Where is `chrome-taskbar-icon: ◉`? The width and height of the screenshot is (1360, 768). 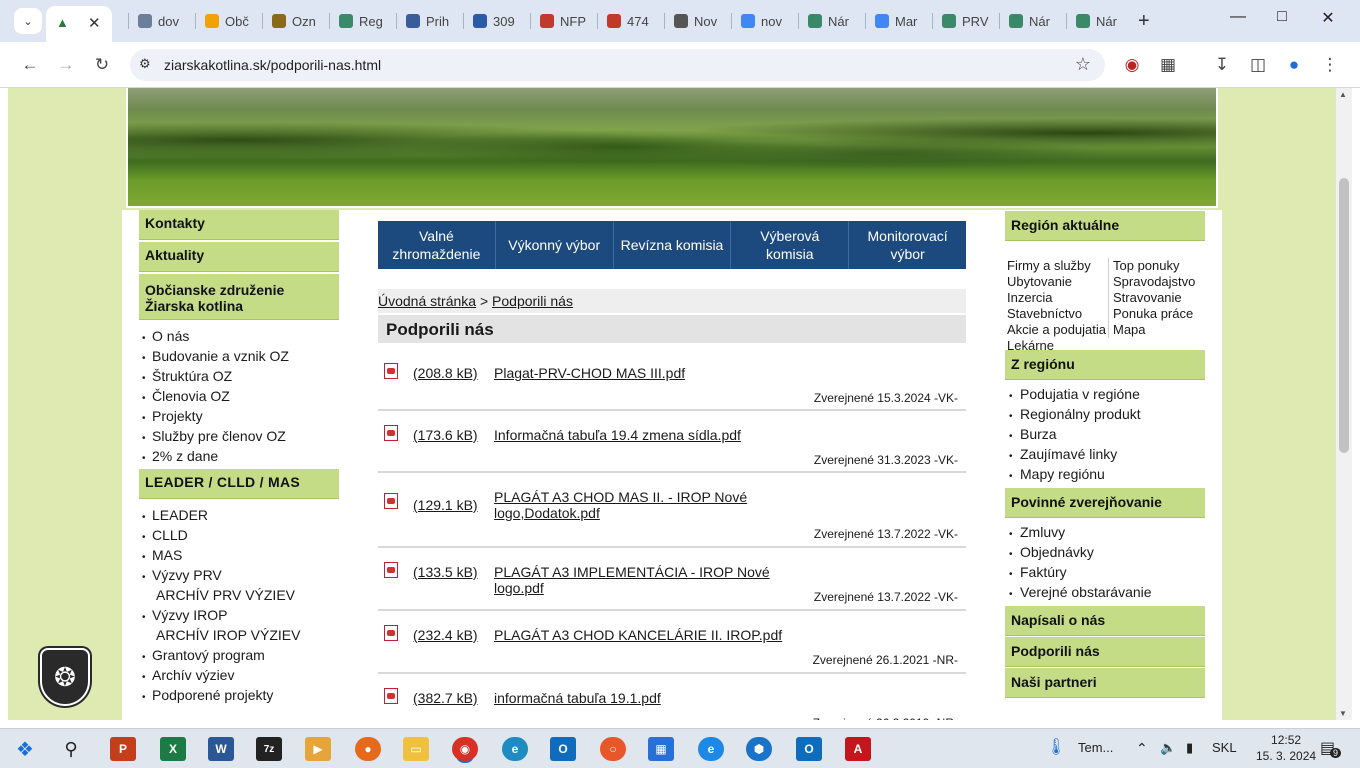
chrome-taskbar-icon: ◉ is located at coordinates (465, 749).